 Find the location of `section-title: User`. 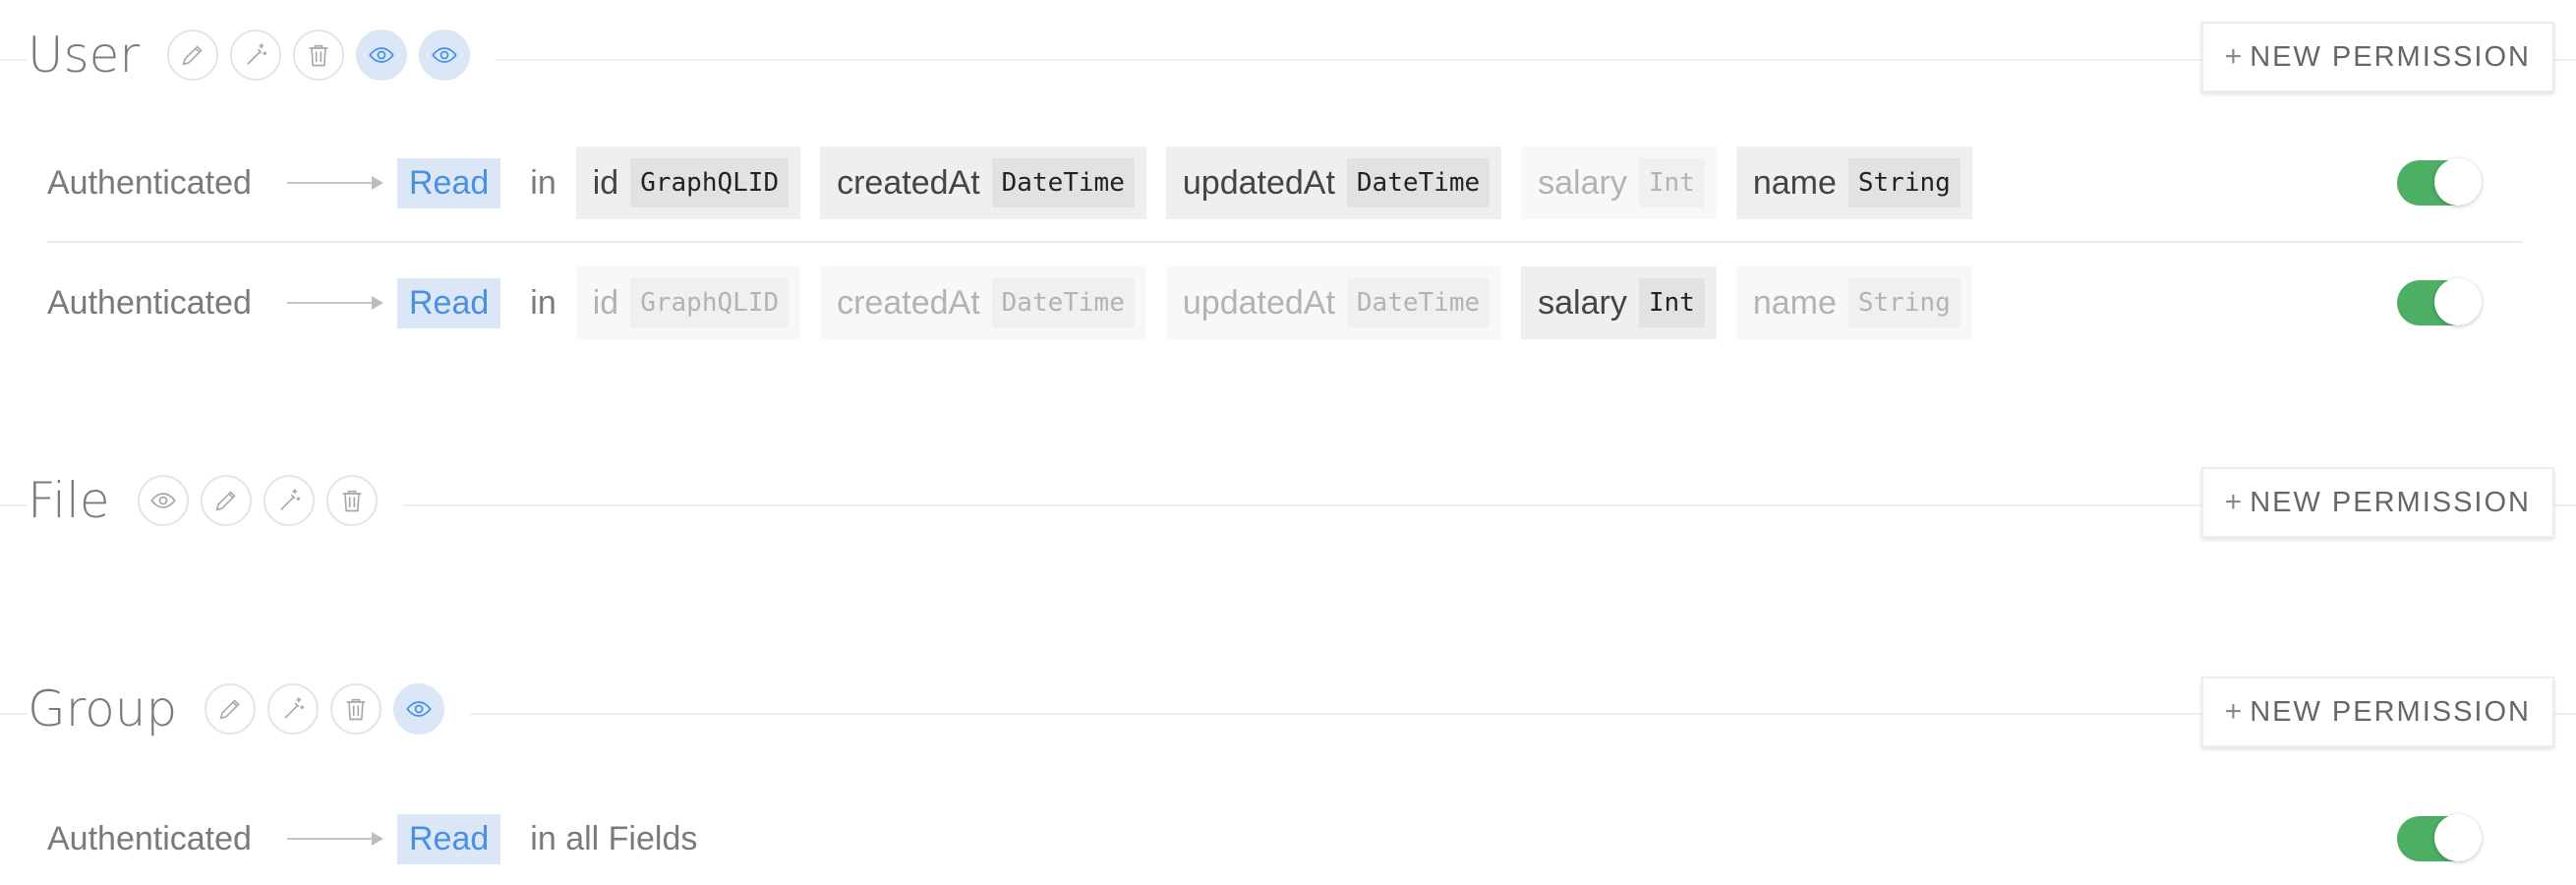

section-title: User is located at coordinates (84, 55).